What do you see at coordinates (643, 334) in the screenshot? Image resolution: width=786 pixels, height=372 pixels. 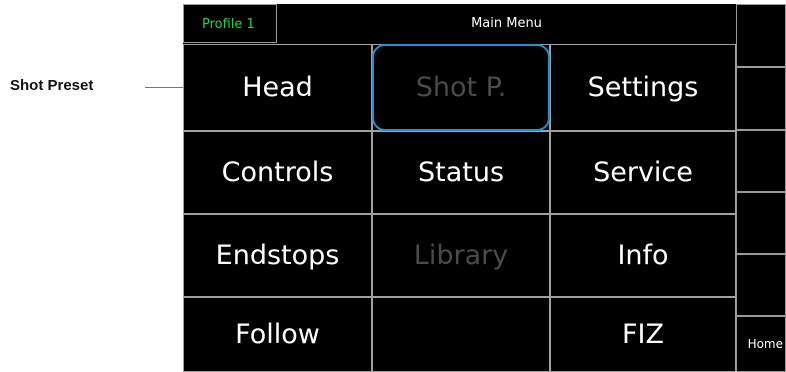 I see `menu-button-fiz: FIZ` at bounding box center [643, 334].